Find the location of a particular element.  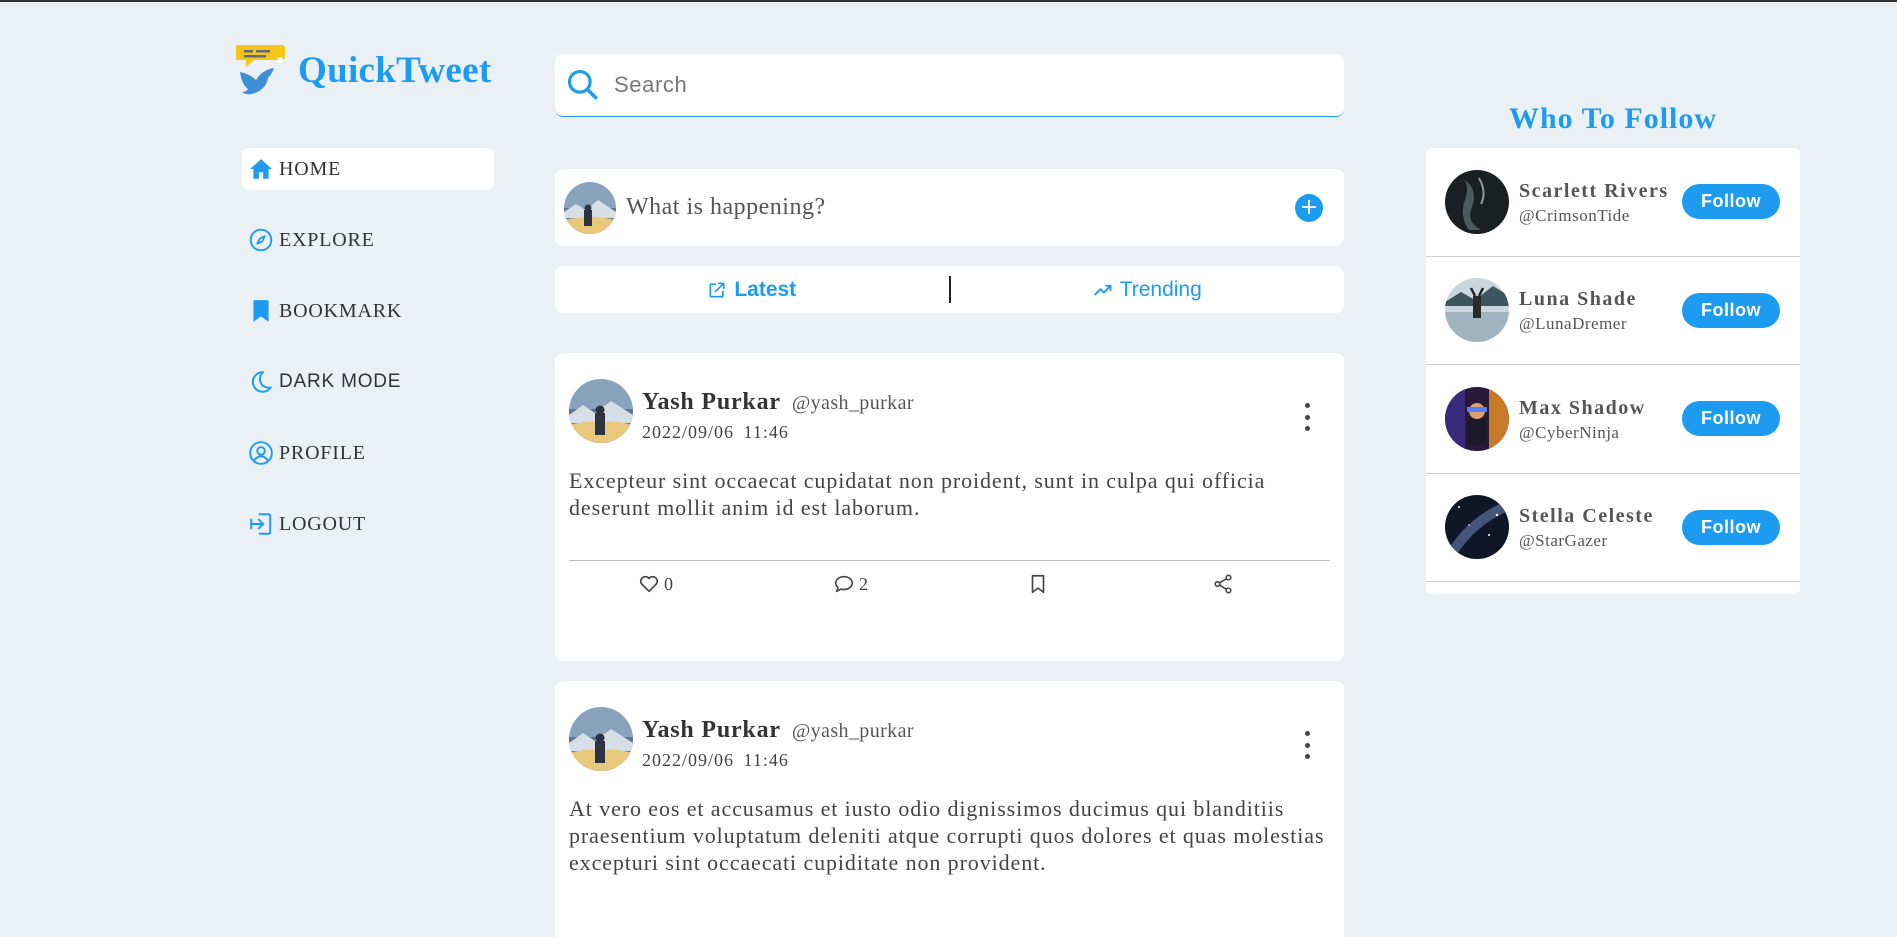

list-item: Stella Celeste @StarGazer Follow is located at coordinates (1613, 528).